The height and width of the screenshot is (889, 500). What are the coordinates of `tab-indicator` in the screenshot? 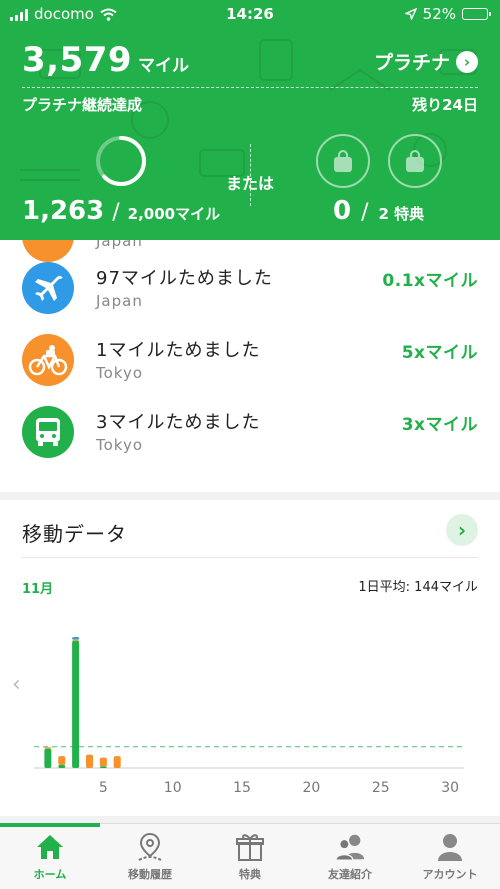 It's located at (50, 825).